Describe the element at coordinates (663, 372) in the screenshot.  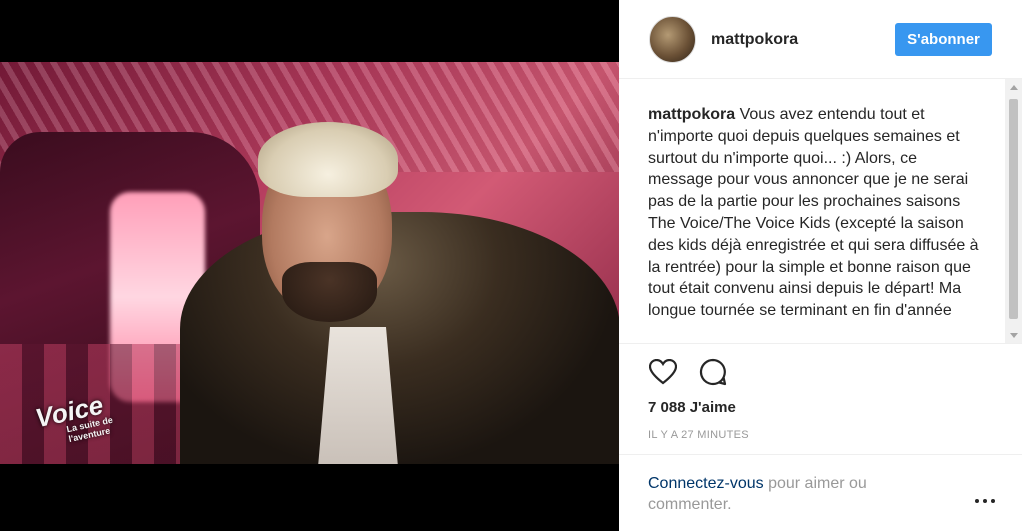
I see `heart-icon` at that location.